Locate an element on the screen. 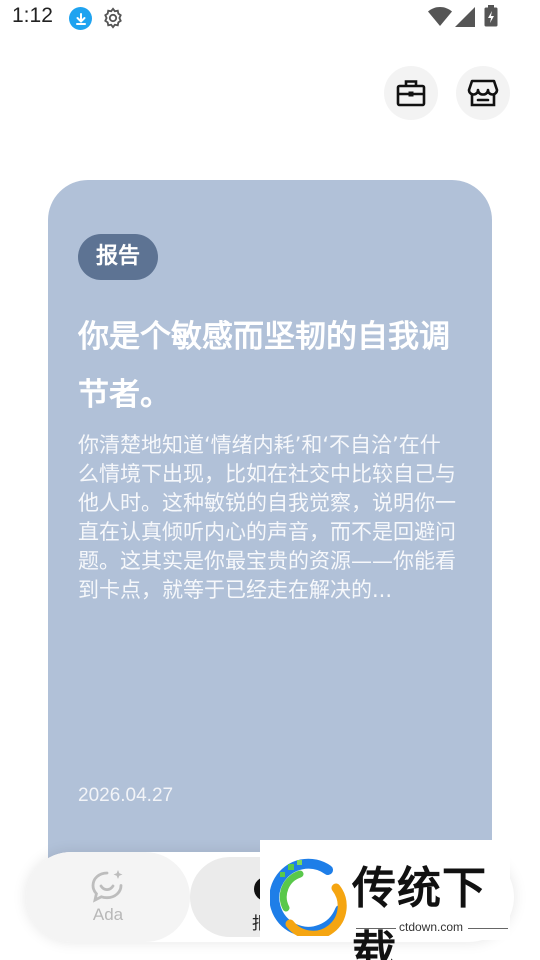  watermark: 传统下载 ctdown.com is located at coordinates (385, 900).